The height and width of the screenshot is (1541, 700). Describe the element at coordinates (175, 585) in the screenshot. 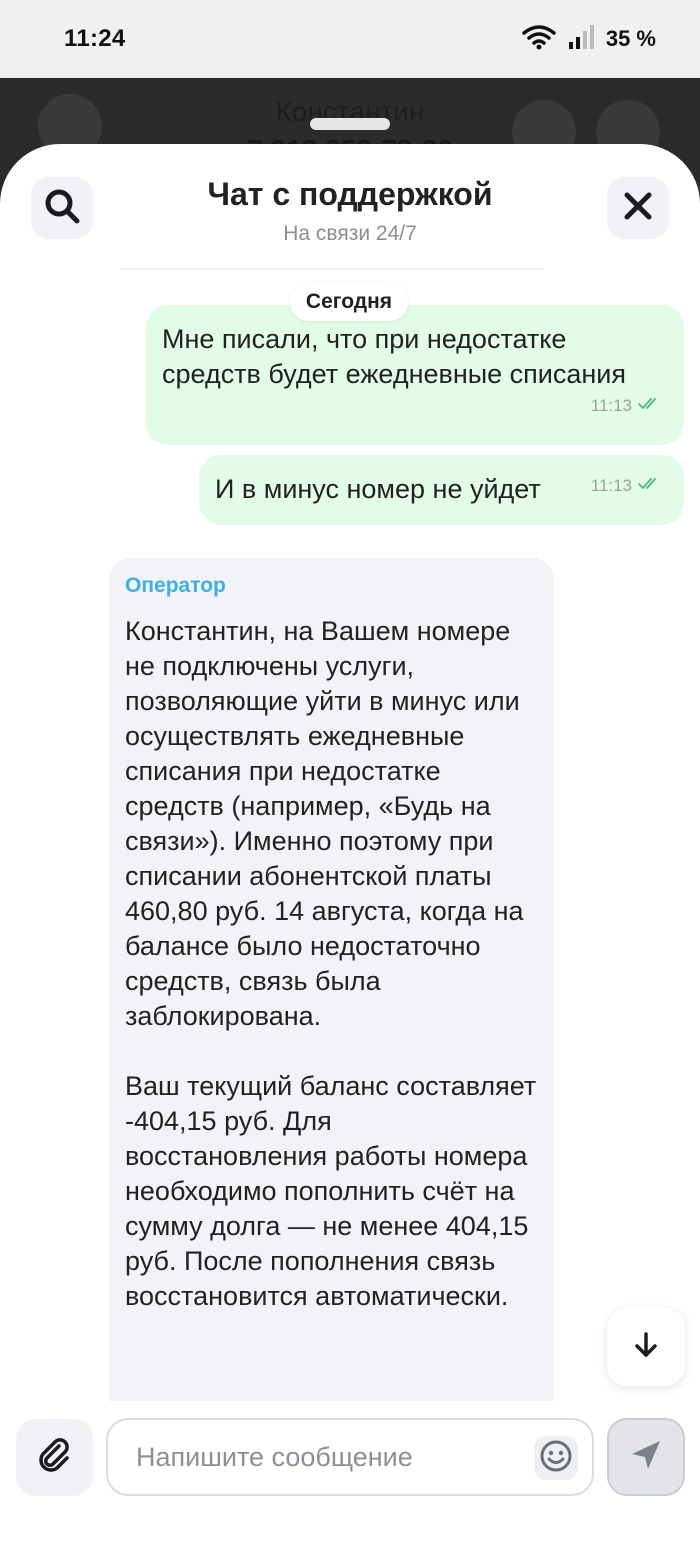

I see `sender-label: Оператор` at that location.